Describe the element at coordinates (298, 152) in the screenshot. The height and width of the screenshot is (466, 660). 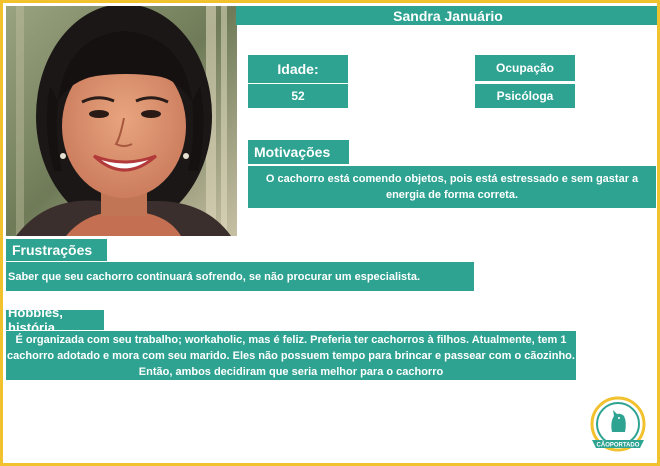
I see `motivations-title: Motivações` at that location.